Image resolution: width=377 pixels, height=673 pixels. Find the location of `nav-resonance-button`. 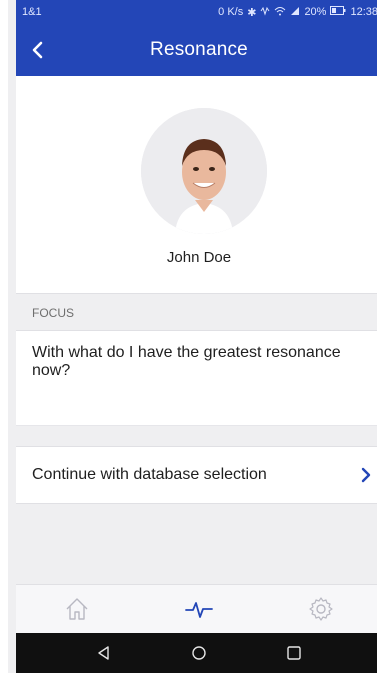

nav-resonance-button is located at coordinates (199, 609).